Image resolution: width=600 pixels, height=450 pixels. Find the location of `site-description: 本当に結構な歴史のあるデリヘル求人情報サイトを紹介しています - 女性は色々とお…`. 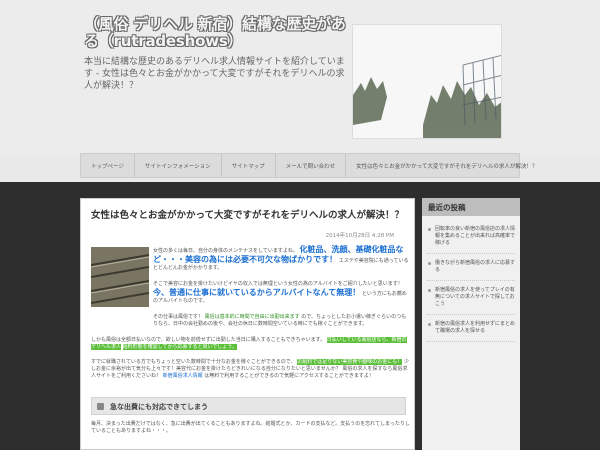

site-description: 本当に結構な歴史のあるデリヘル求人情報サイトを紹介しています - 女性は色々とお… is located at coordinates (214, 74).